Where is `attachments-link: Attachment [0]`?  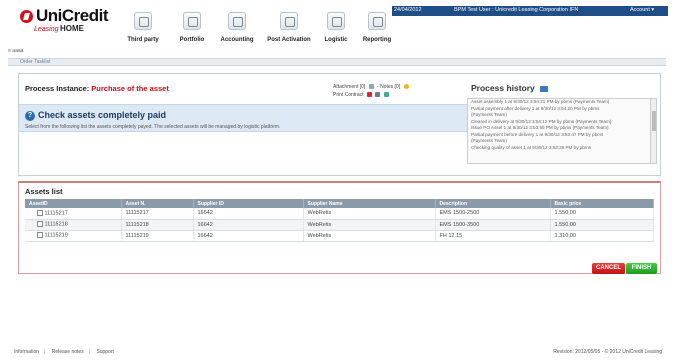
attachments-link: Attachment [0] is located at coordinates (349, 87).